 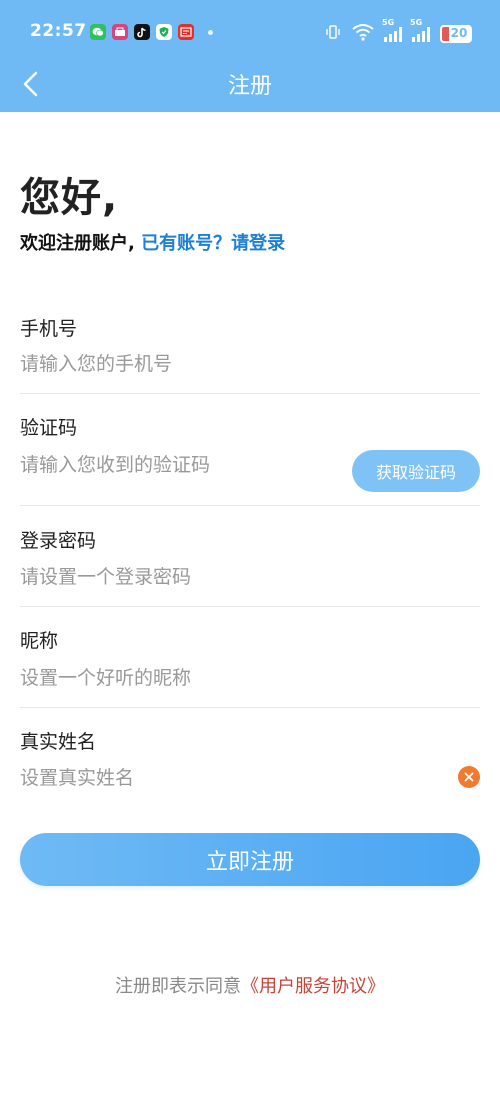 What do you see at coordinates (250, 757) in the screenshot?
I see `realname-field: 真实姓名` at bounding box center [250, 757].